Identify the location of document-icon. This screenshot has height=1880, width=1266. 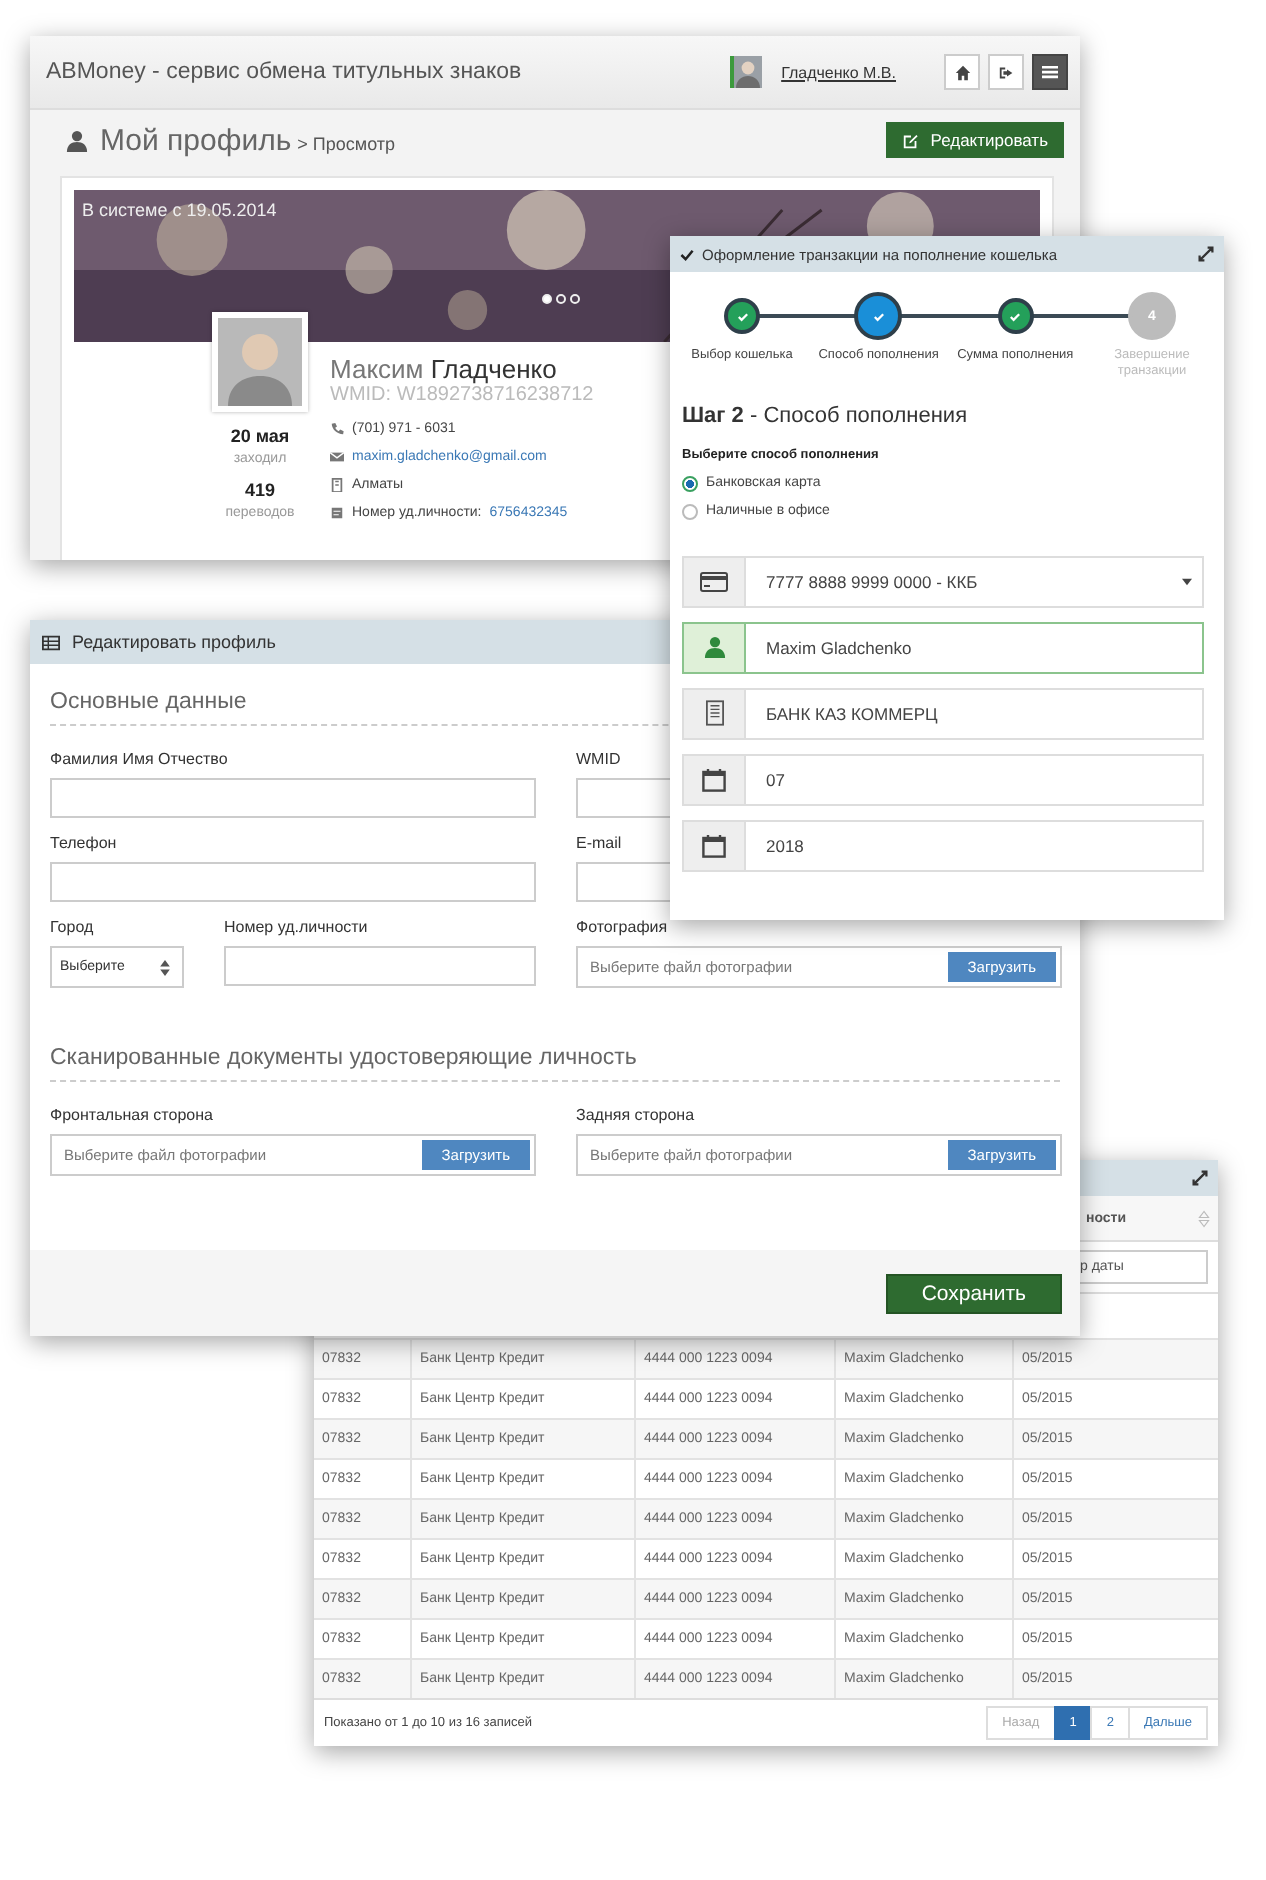
(337, 512).